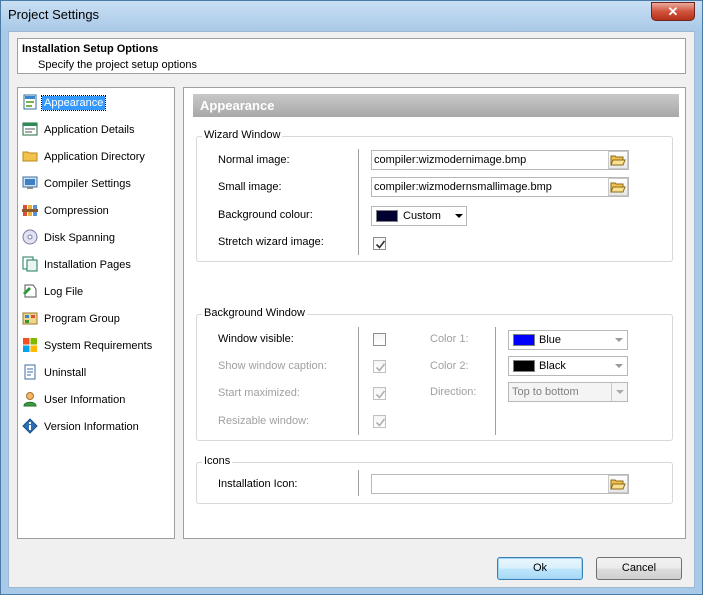 This screenshot has width=703, height=595. Describe the element at coordinates (30, 237) in the screenshot. I see `disk-icon` at that location.